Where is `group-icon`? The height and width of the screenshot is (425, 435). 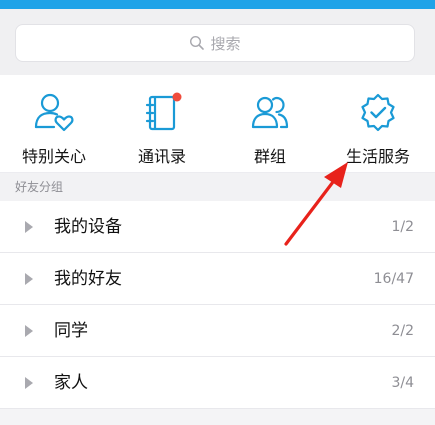 group-icon is located at coordinates (270, 112).